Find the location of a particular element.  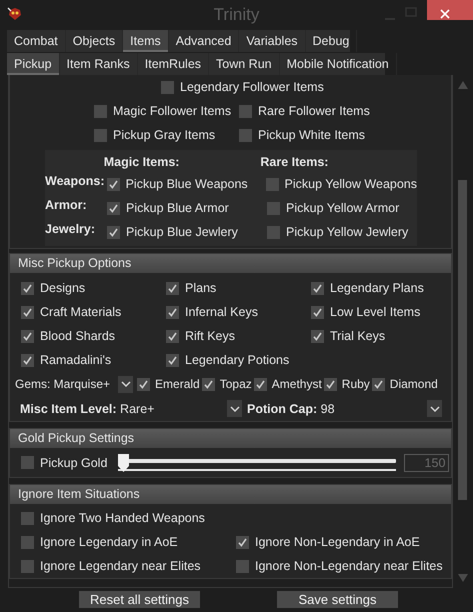

settings-button: Save settings is located at coordinates (337, 599).